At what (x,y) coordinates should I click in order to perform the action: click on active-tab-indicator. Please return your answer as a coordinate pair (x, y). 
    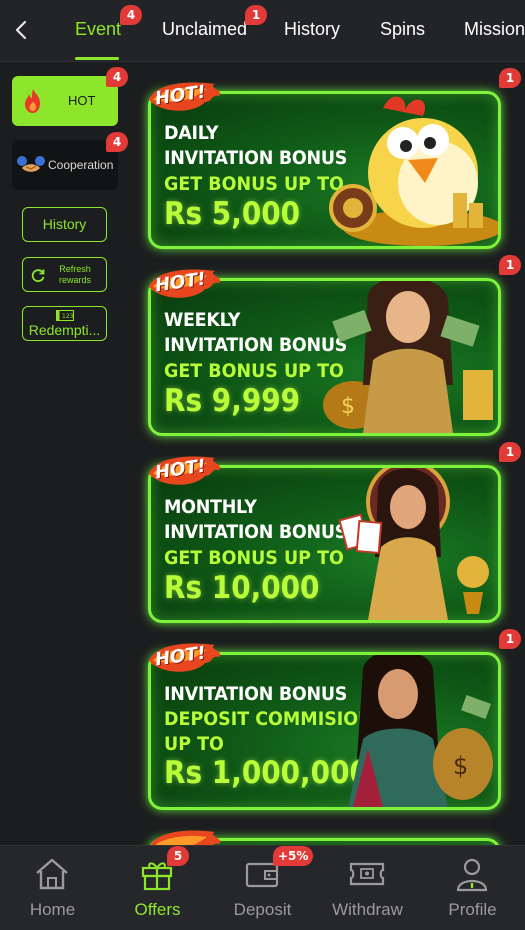
    Looking at the image, I should click on (97, 58).